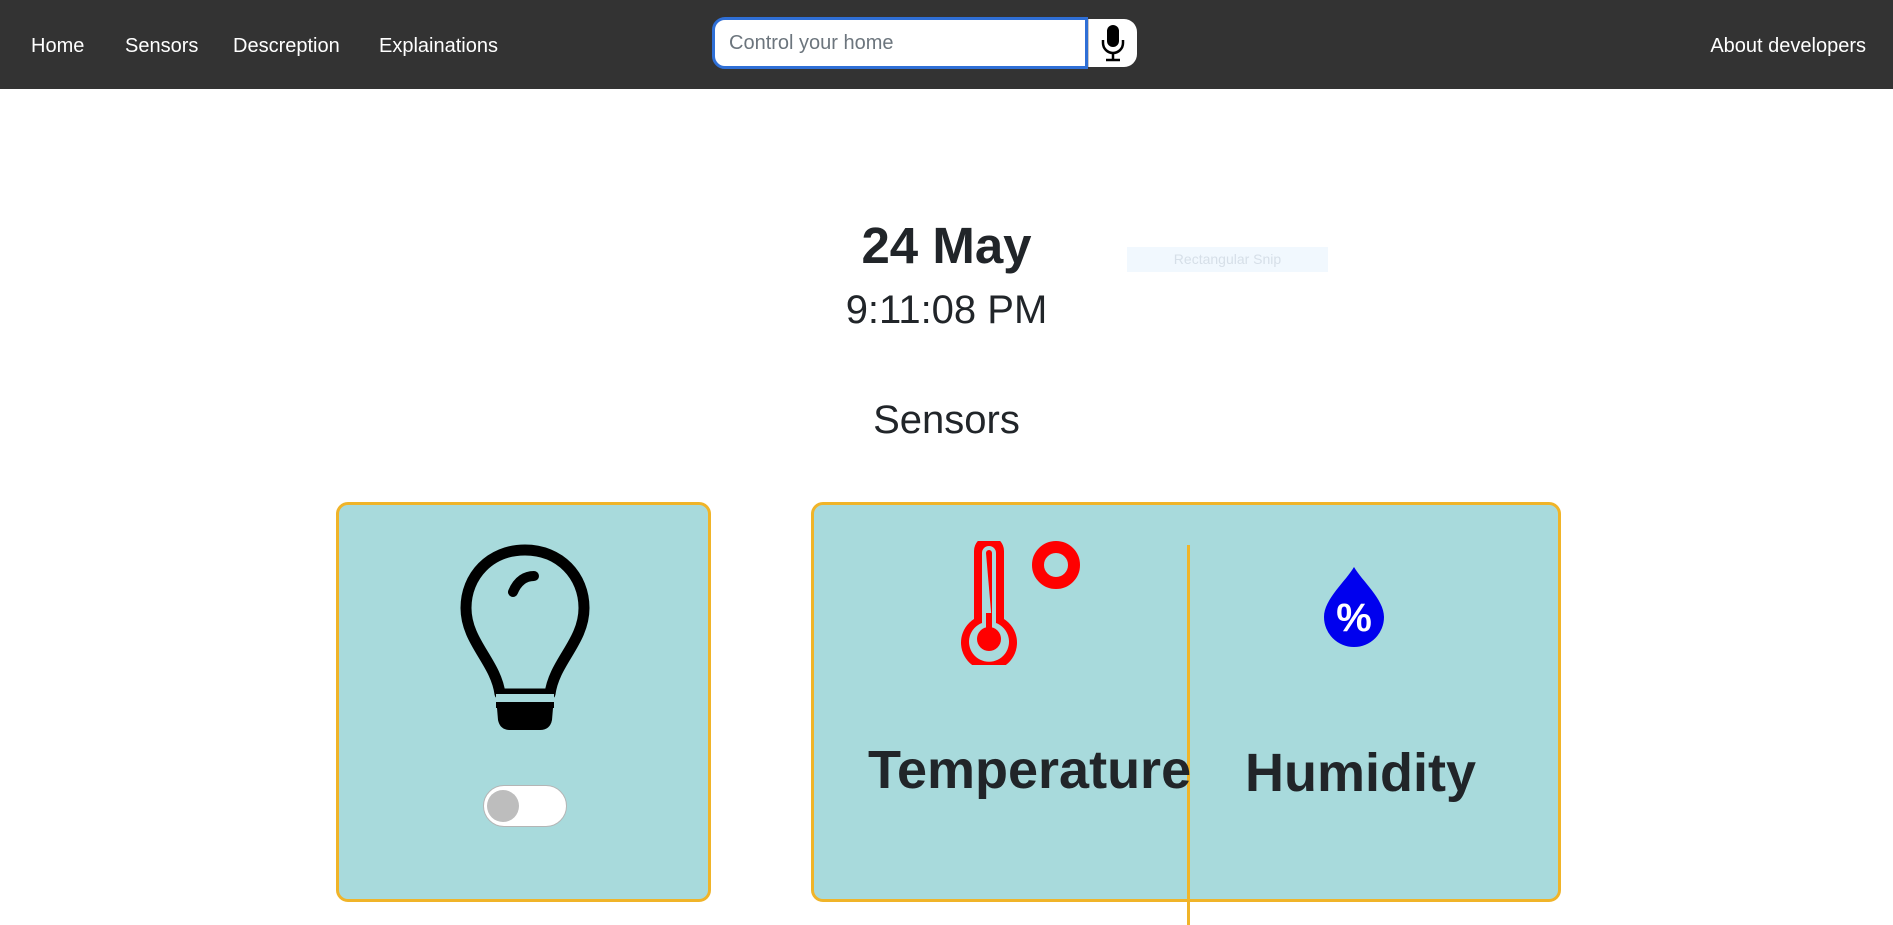  I want to click on current-date: 24 May, so click(946, 245).